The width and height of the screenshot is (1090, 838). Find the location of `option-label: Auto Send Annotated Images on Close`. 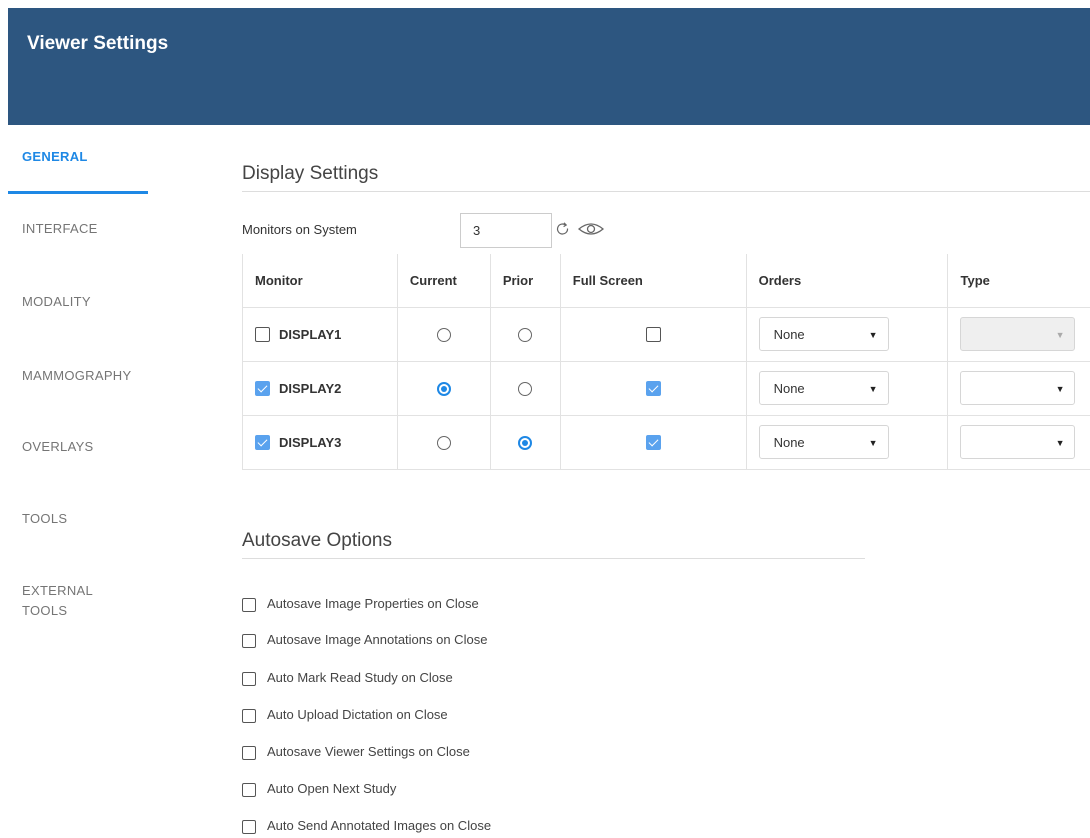

option-label: Auto Send Annotated Images on Close is located at coordinates (379, 825).